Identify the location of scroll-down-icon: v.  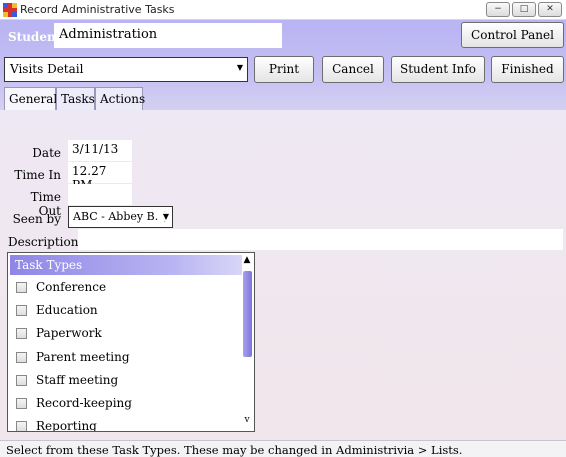
(247, 420).